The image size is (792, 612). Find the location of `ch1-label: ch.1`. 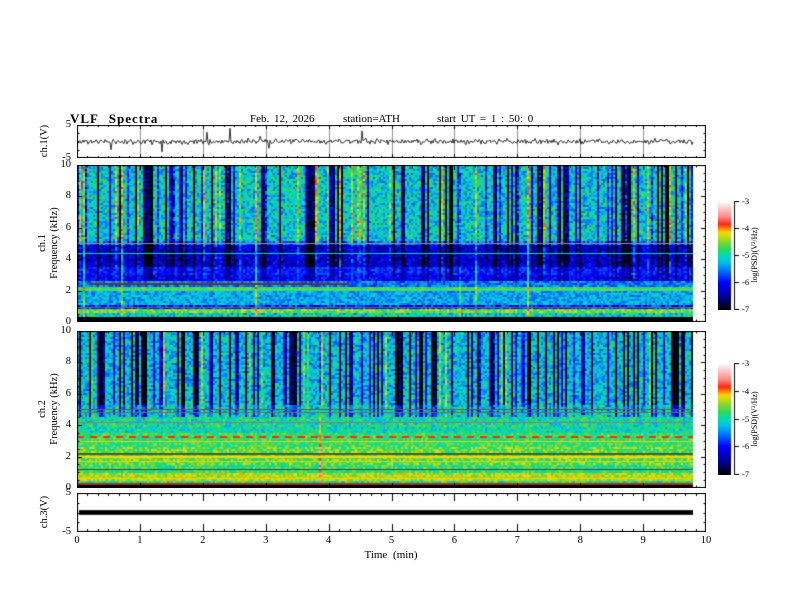

ch1-label: ch.1 is located at coordinates (42, 243).